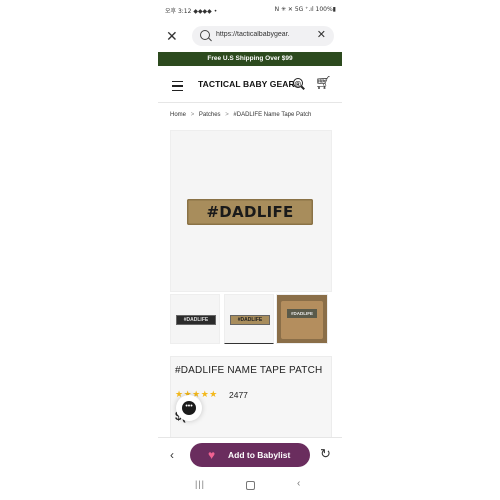 The height and width of the screenshot is (500, 500). What do you see at coordinates (250, 59) in the screenshot?
I see `promo-banner: Free U.S Shipping Over $99` at bounding box center [250, 59].